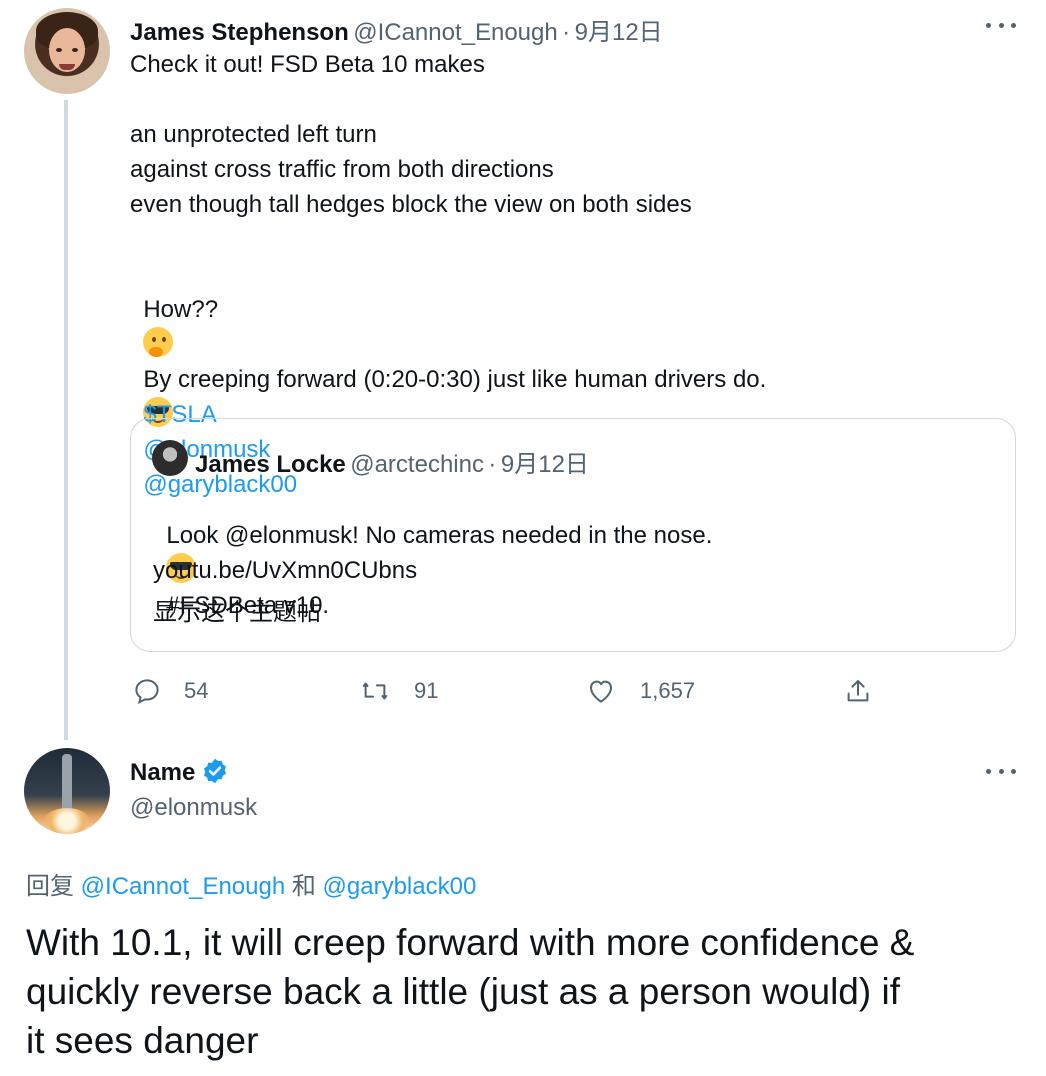 The height and width of the screenshot is (1076, 1046). What do you see at coordinates (375, 691) in the screenshot?
I see `retweet-icon` at bounding box center [375, 691].